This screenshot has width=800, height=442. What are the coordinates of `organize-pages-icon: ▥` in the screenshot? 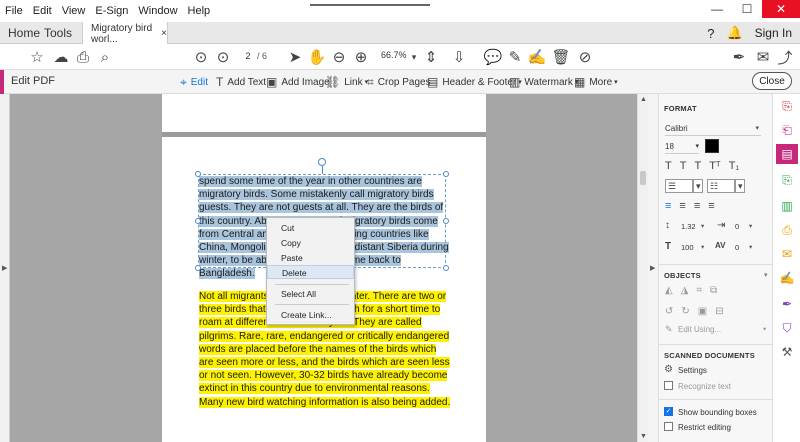 It's located at (787, 206).